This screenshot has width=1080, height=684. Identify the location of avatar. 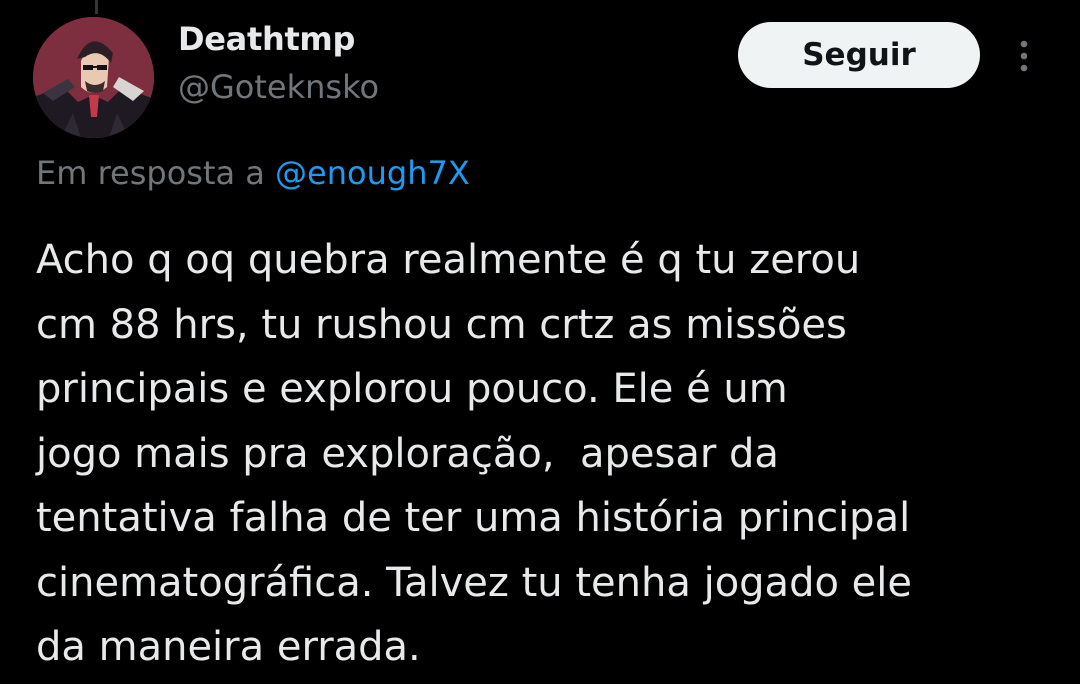
(93, 77).